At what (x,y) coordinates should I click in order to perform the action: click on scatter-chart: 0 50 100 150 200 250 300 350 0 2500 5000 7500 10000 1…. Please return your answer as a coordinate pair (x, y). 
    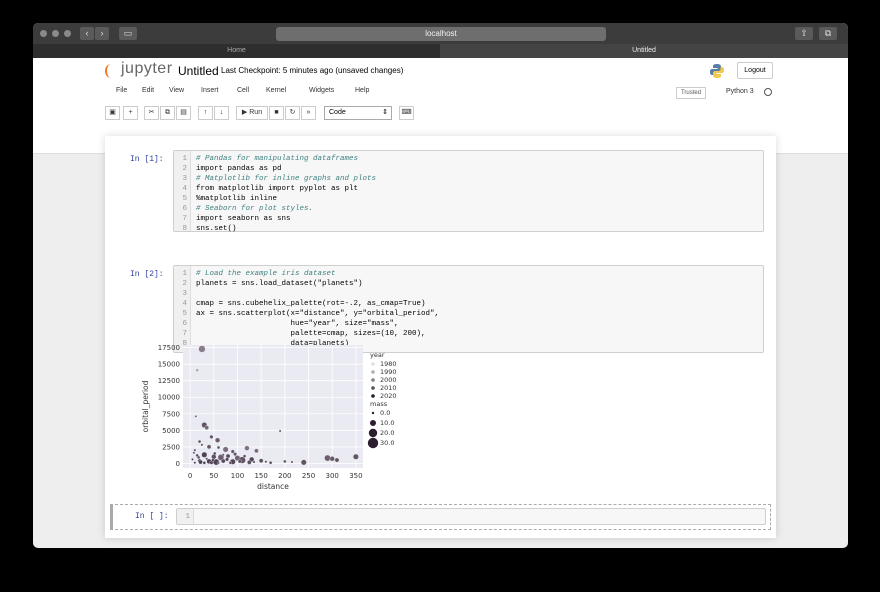
    Looking at the image, I should click on (269, 417).